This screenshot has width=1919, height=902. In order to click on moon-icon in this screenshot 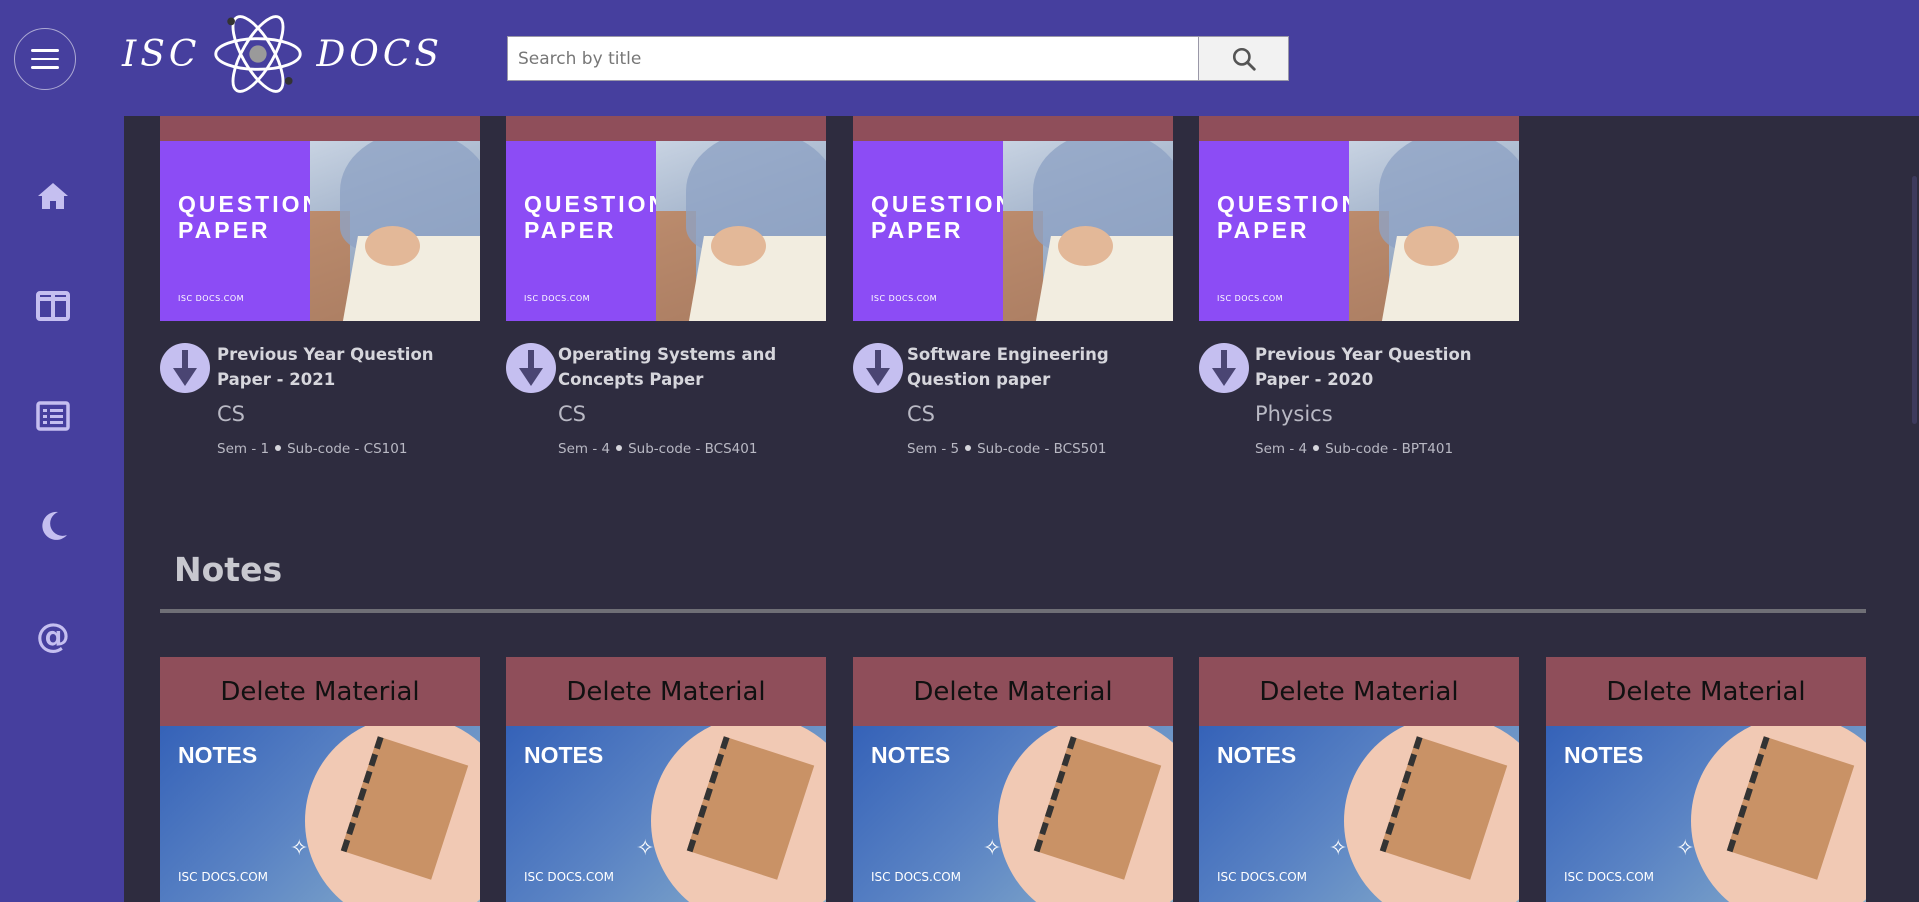, I will do `click(54, 525)`.